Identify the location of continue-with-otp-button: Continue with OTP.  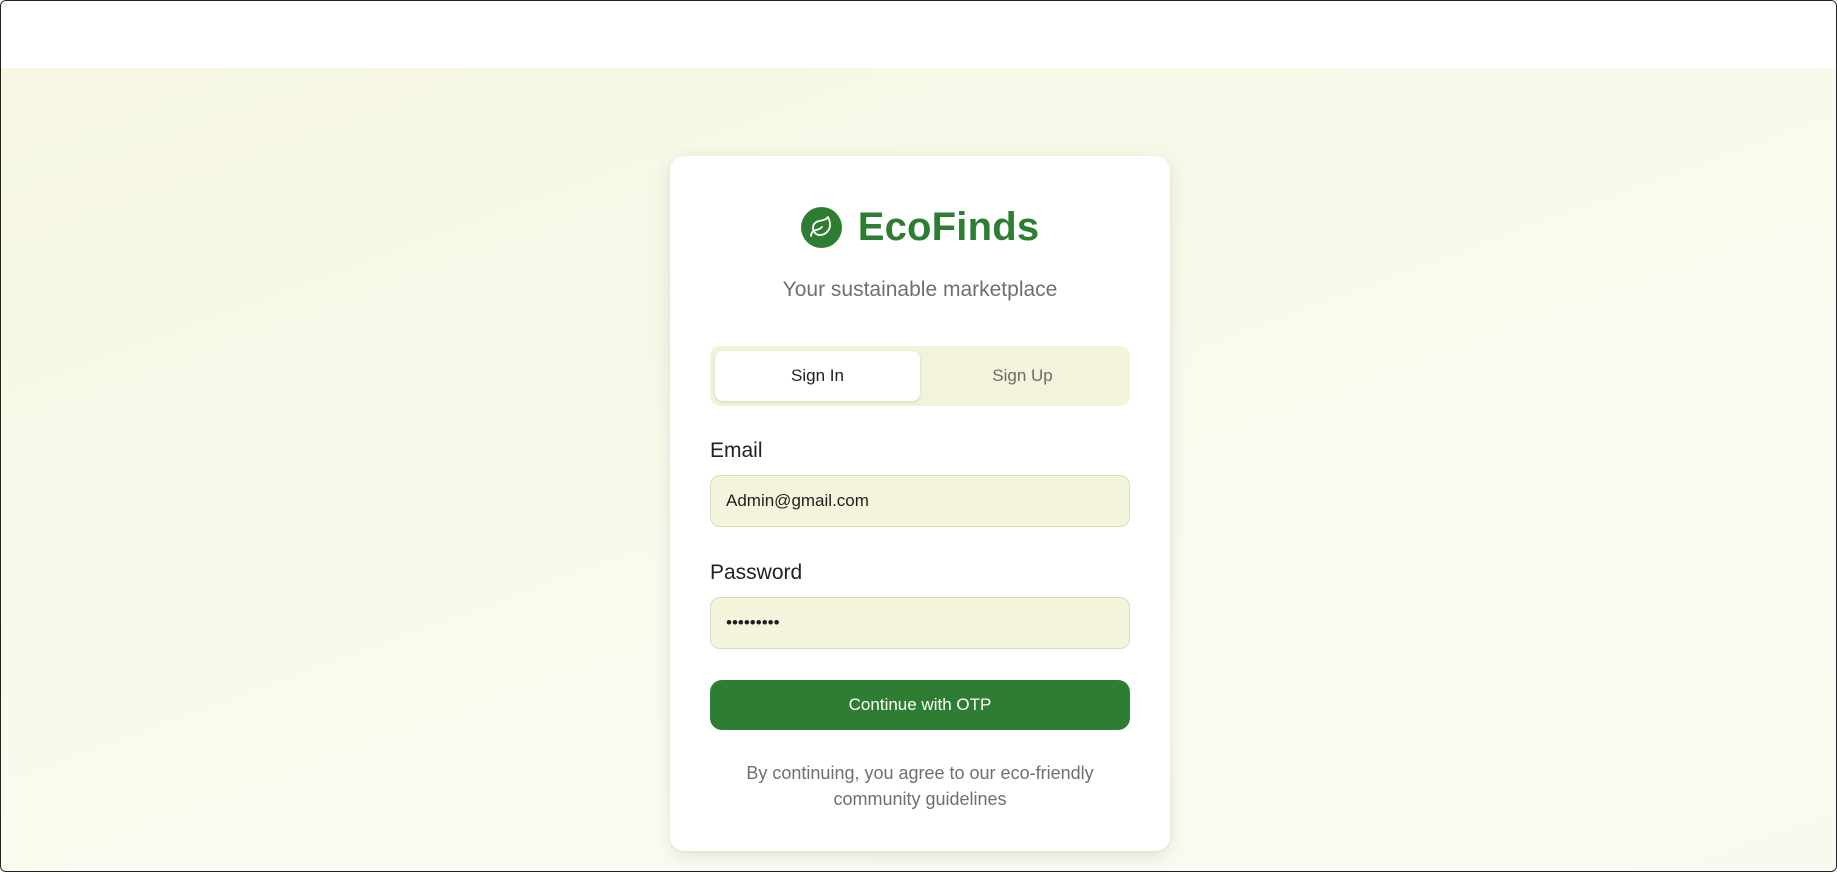
(920, 705).